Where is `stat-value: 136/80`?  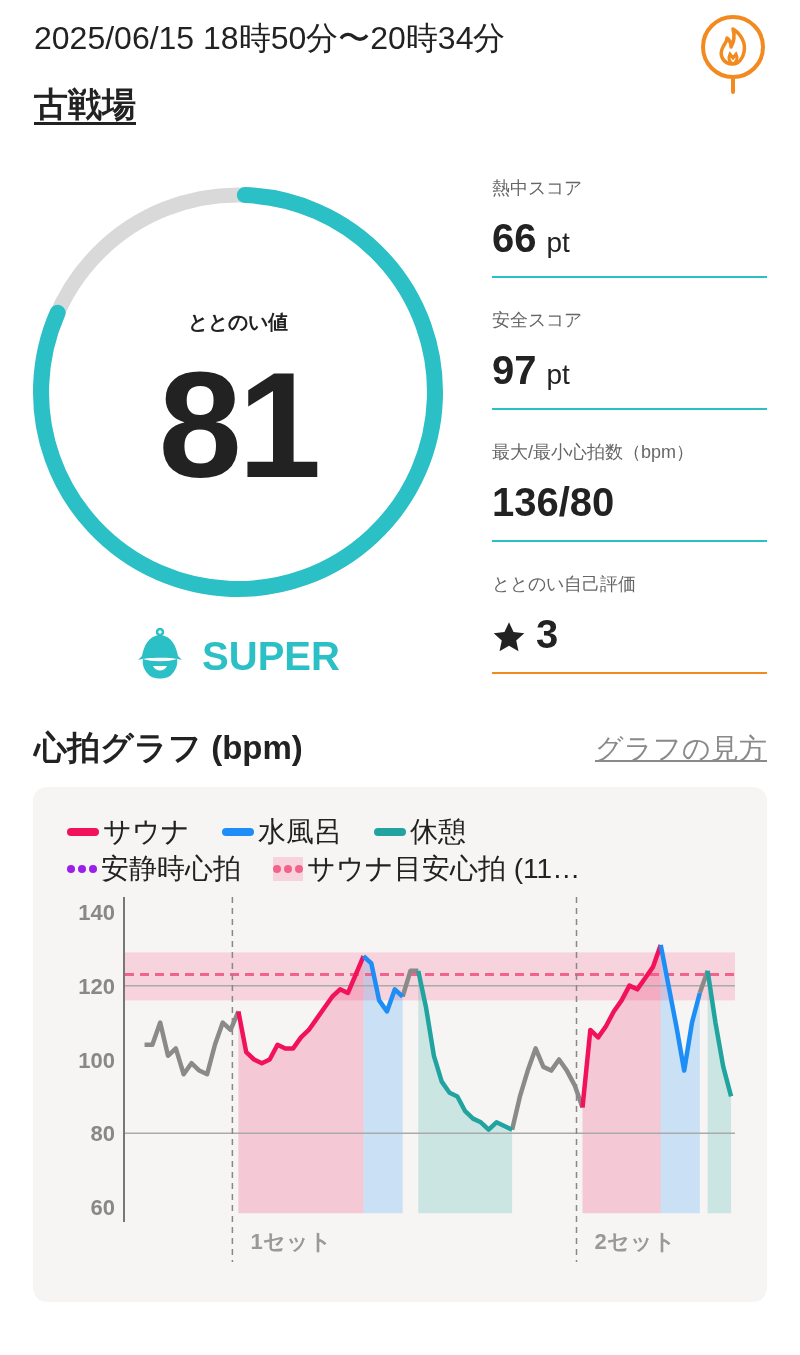
stat-value: 136/80 is located at coordinates (553, 502).